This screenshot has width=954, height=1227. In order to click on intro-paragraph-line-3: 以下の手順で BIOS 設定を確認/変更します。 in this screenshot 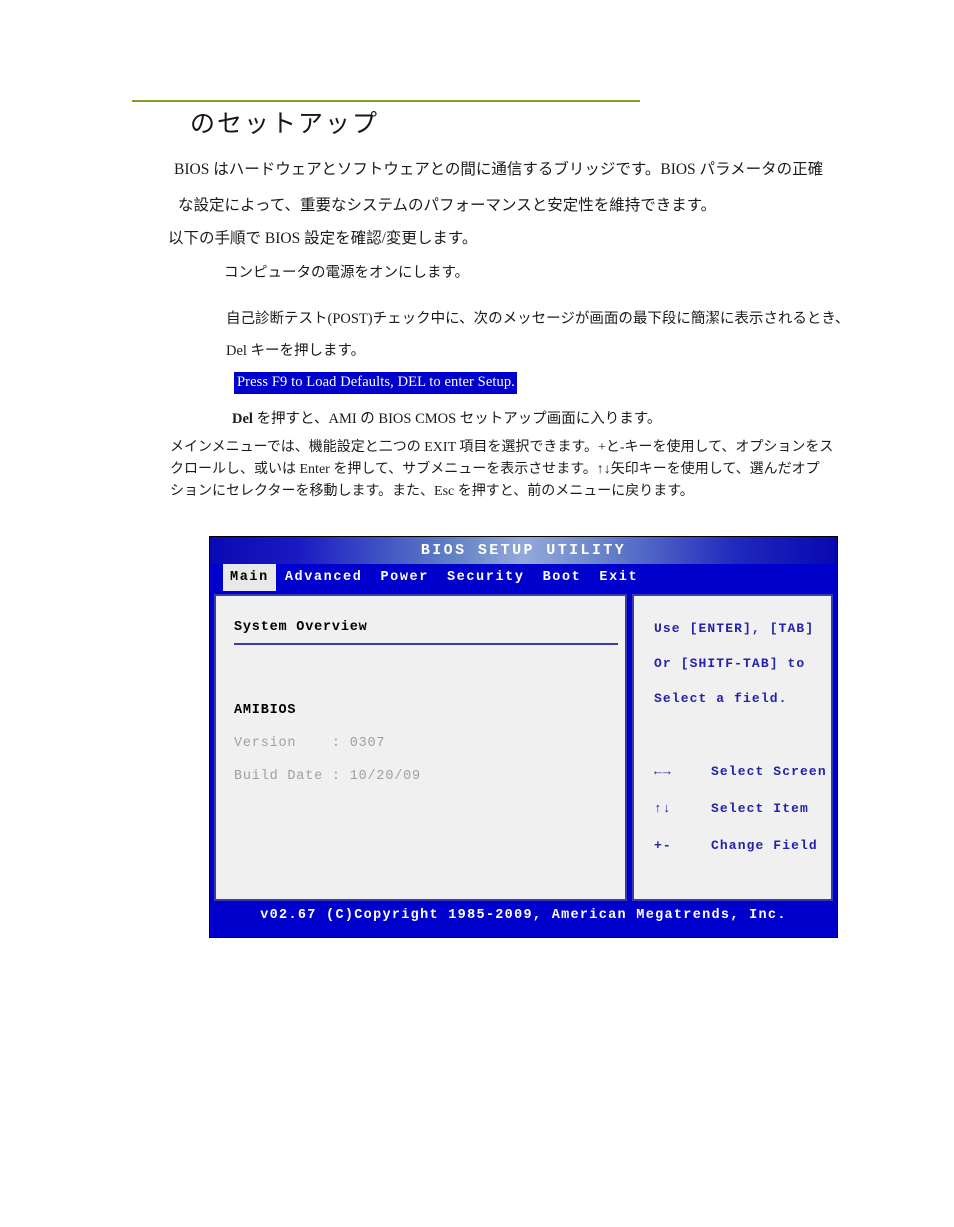, I will do `click(323, 238)`.